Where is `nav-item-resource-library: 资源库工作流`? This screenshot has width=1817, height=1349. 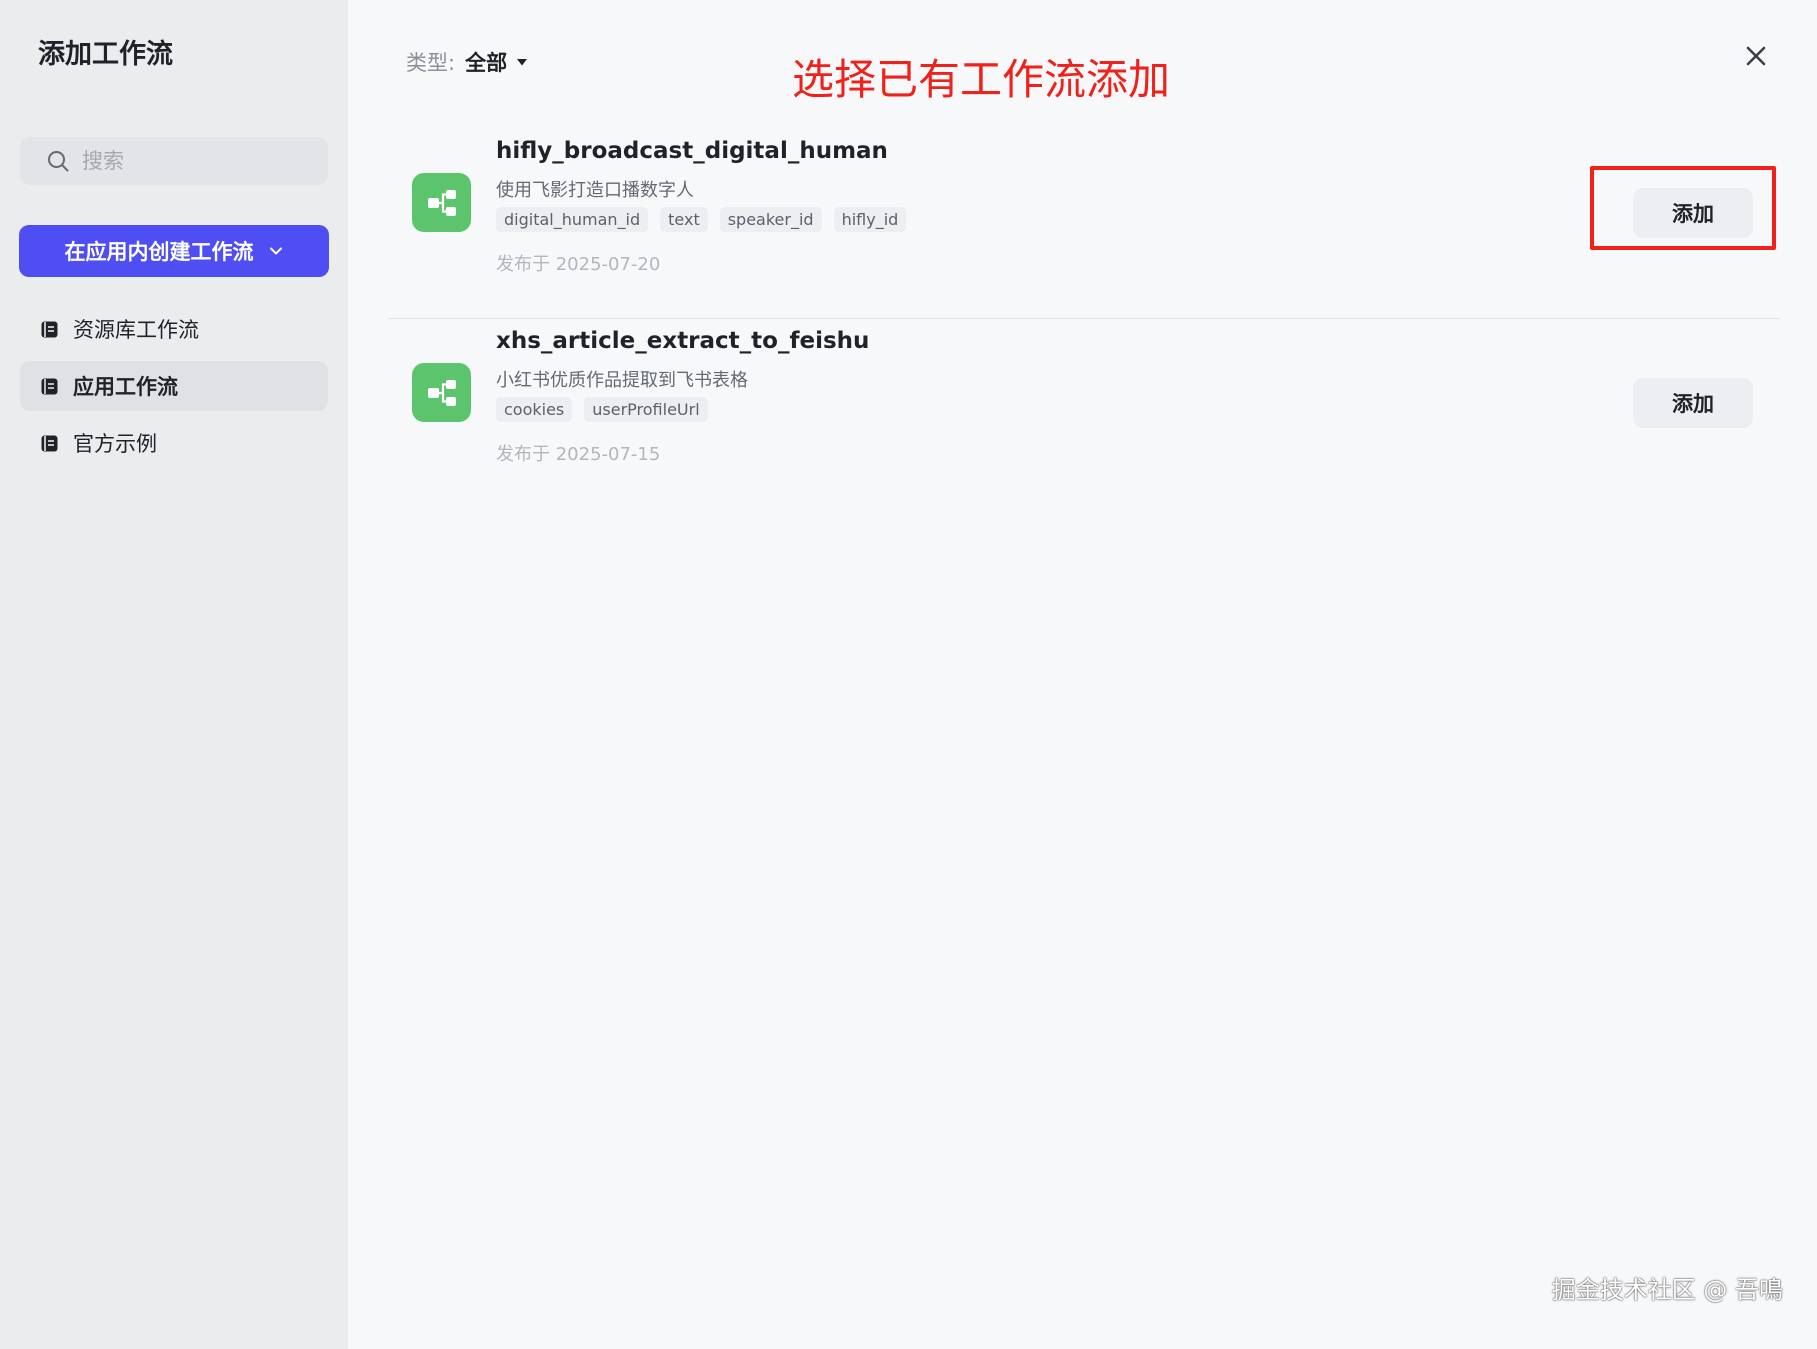 nav-item-resource-library: 资源库工作流 is located at coordinates (174, 329).